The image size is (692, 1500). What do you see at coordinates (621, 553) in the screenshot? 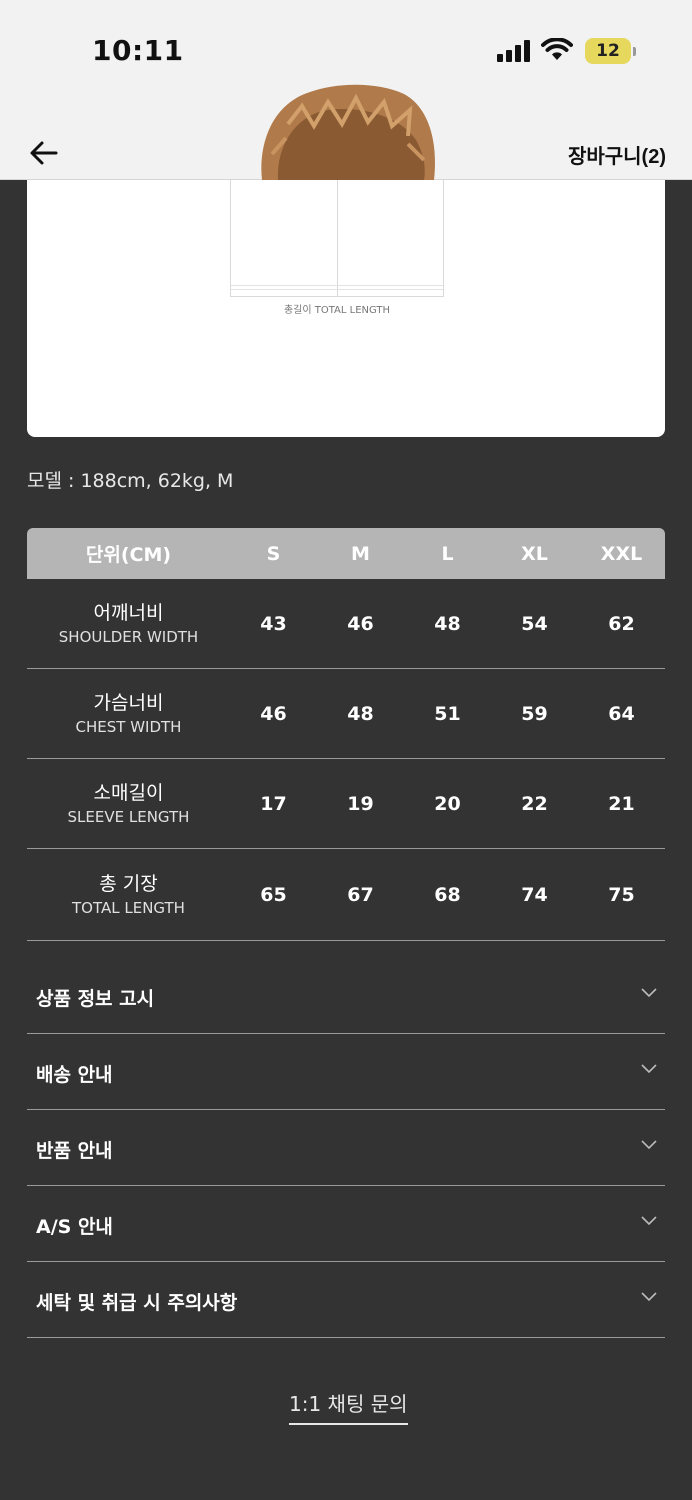
I see `column-header-xxl: XXL` at bounding box center [621, 553].